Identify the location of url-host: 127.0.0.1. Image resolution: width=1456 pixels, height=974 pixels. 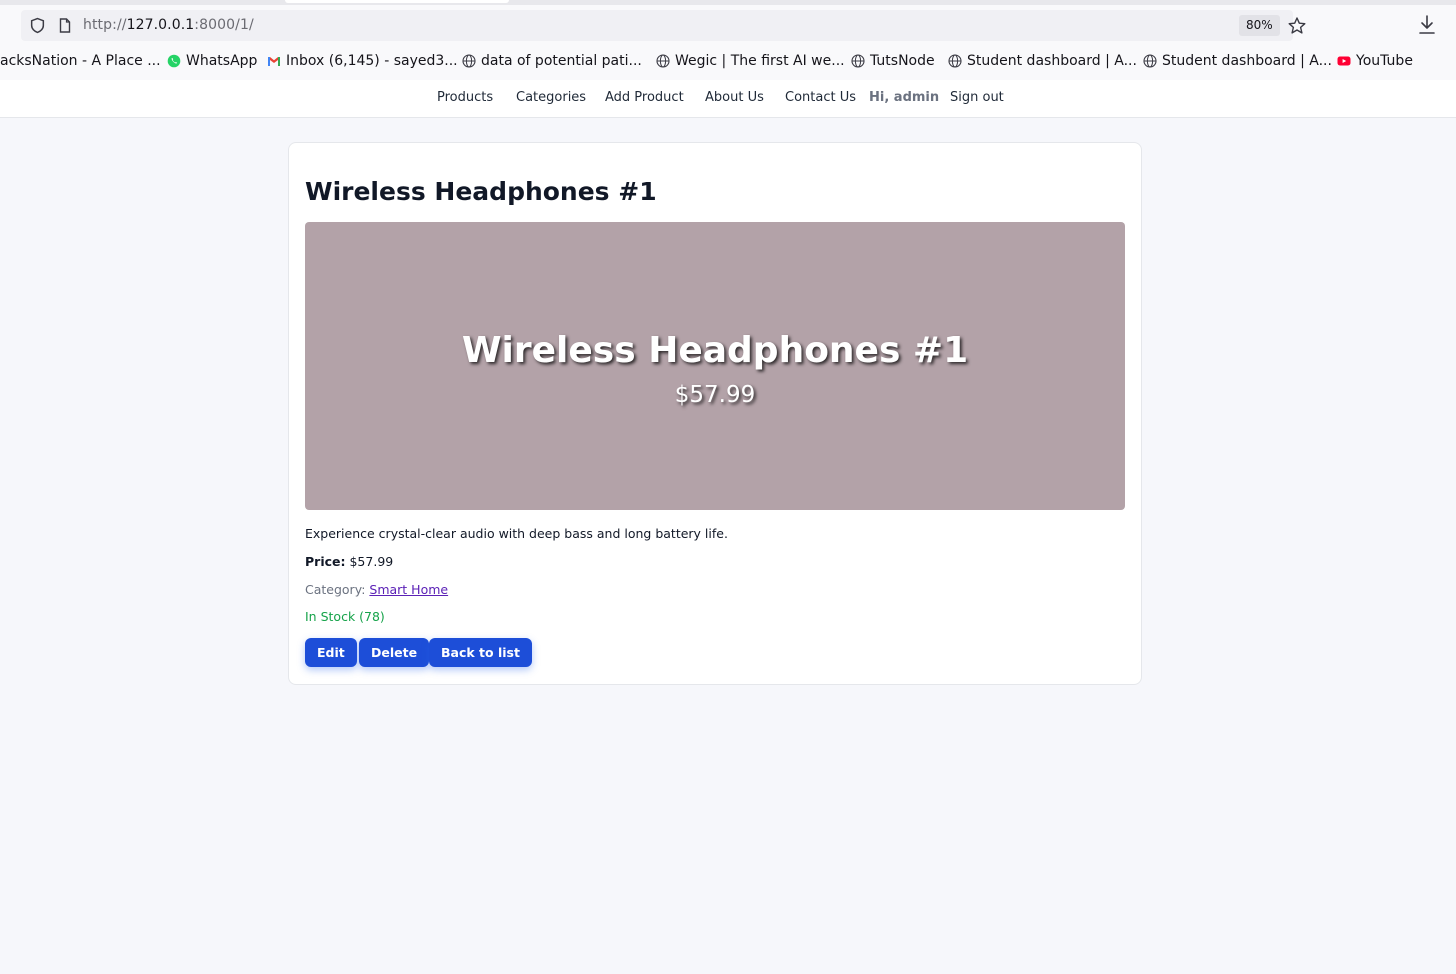
(160, 25).